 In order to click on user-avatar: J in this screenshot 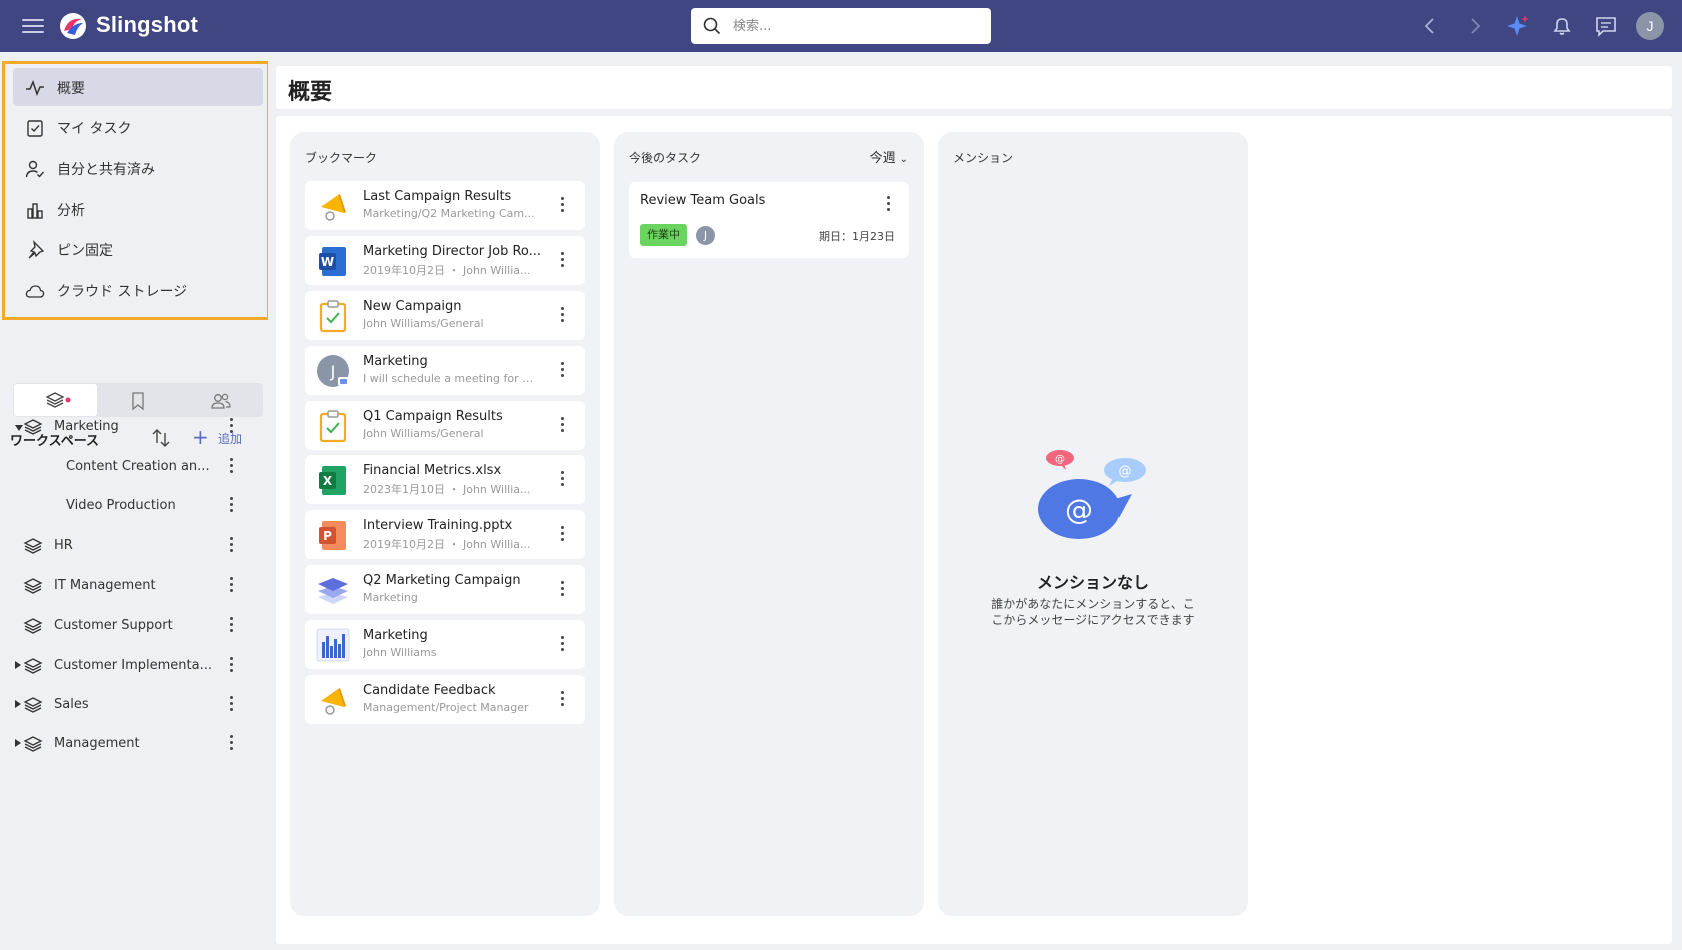, I will do `click(1650, 26)`.